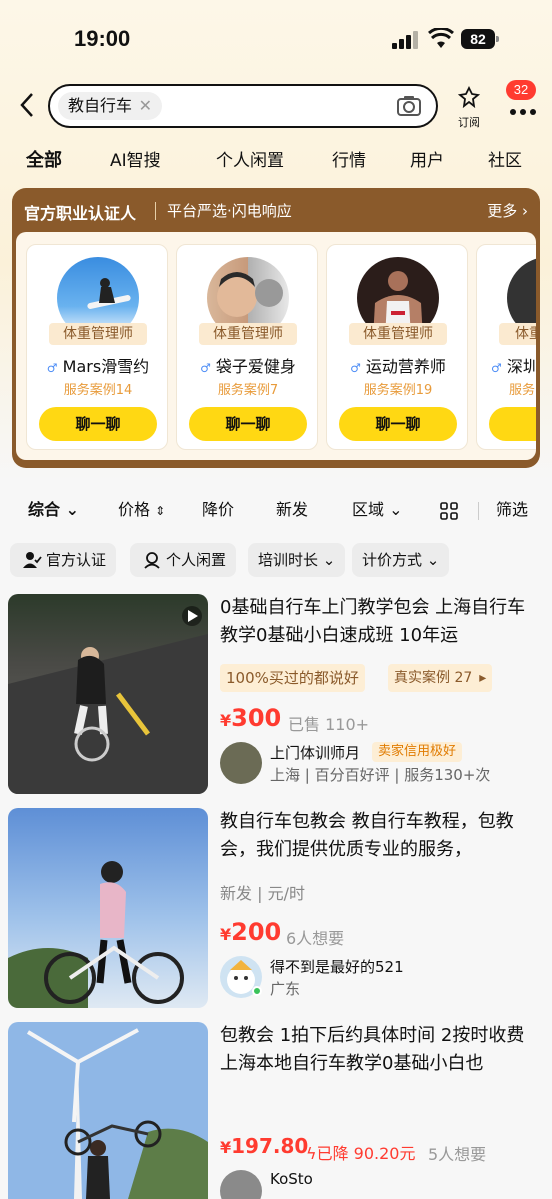 The height and width of the screenshot is (1199, 552). What do you see at coordinates (441, 38) in the screenshot?
I see `wifi-icon` at bounding box center [441, 38].